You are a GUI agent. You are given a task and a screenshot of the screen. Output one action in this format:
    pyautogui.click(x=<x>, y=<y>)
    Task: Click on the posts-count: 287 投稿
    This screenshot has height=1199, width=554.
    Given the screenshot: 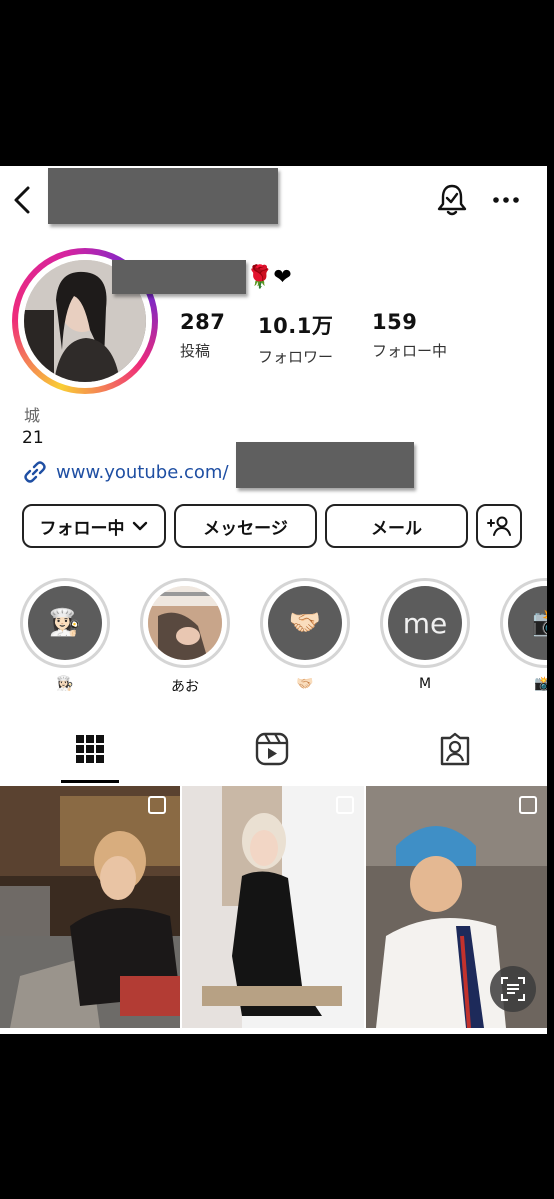 What is the action you would take?
    pyautogui.click(x=202, y=335)
    